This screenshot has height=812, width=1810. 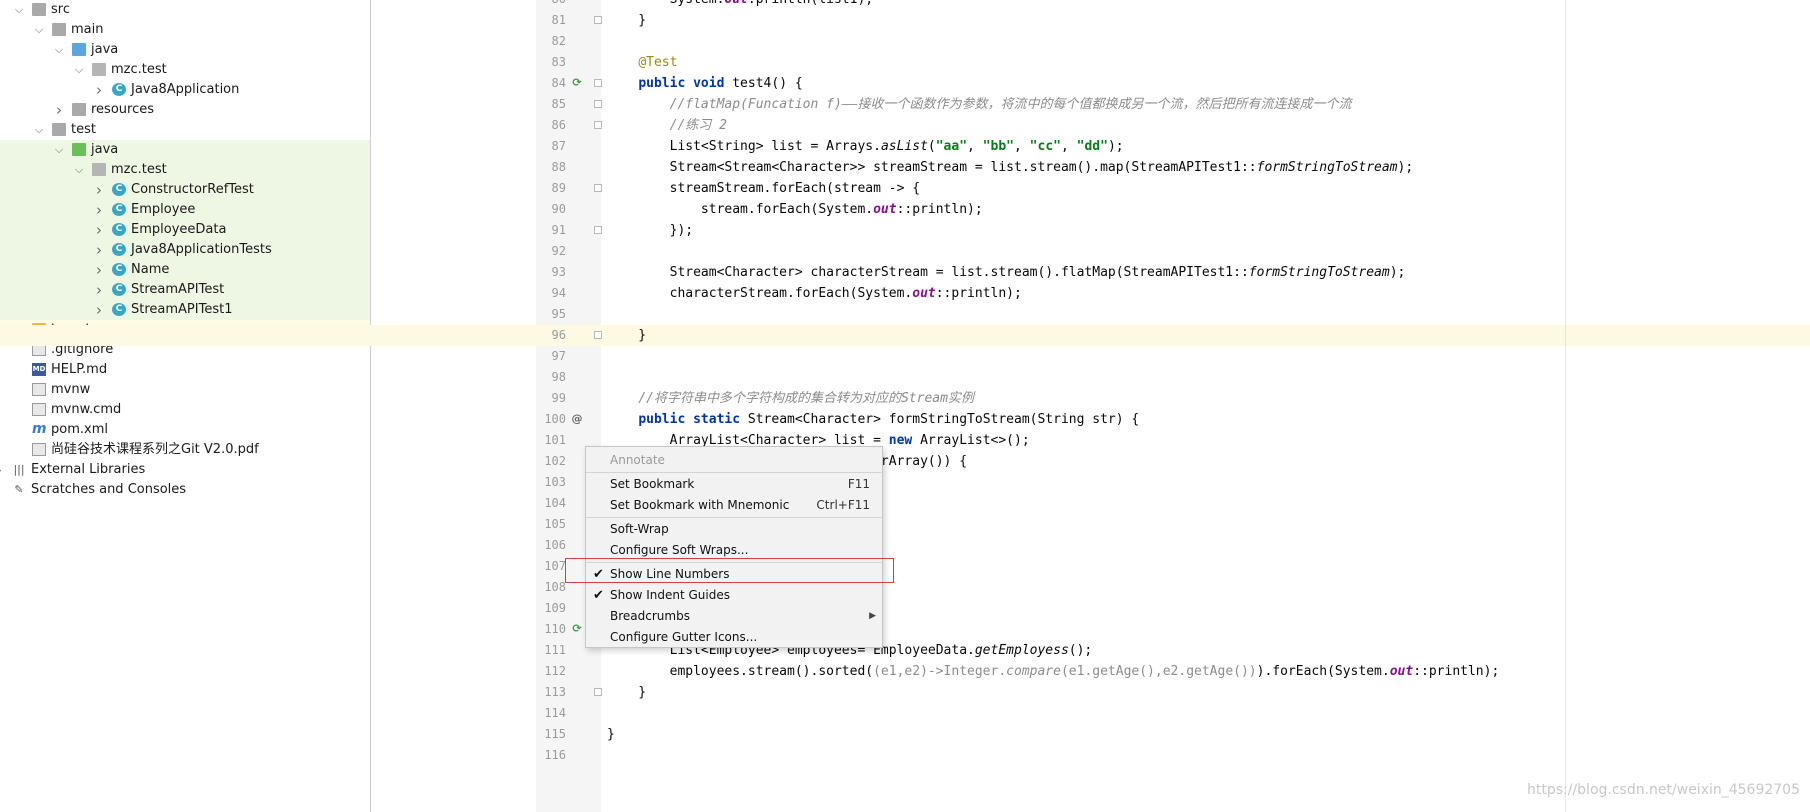 I want to click on watermark: https://blog.csdn.net/weixin_45692705, so click(x=1663, y=790).